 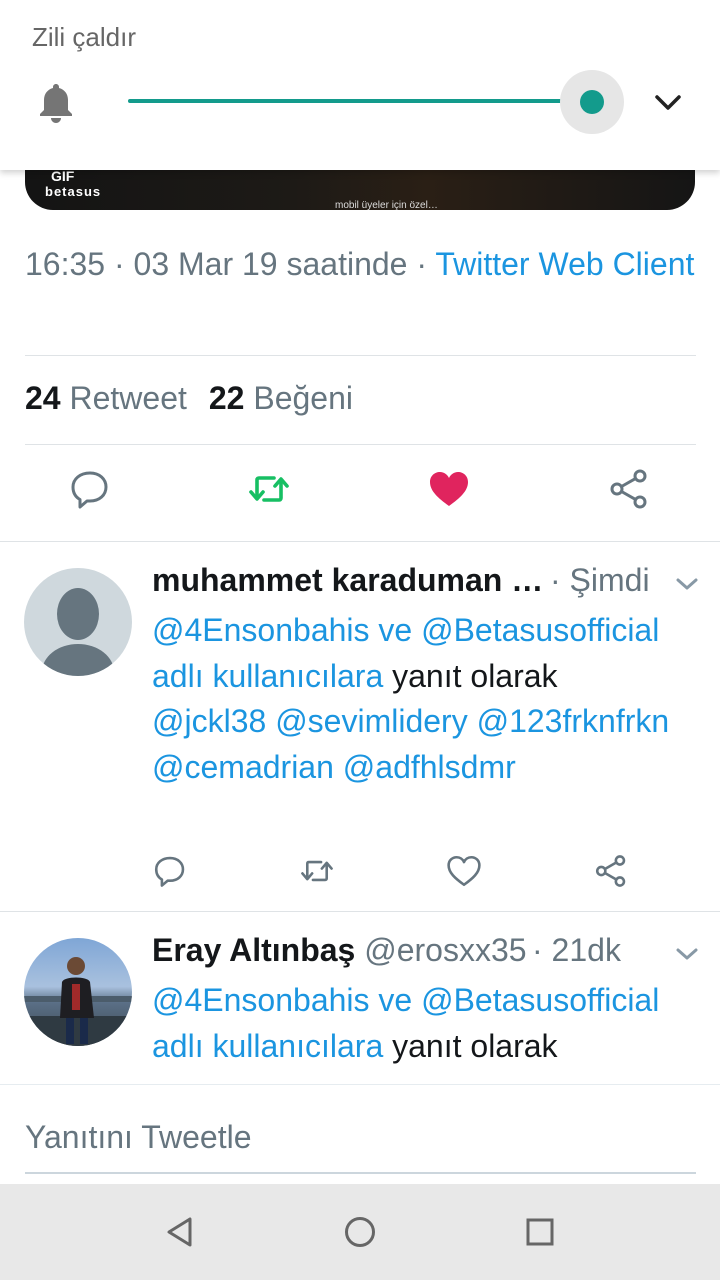 I want to click on retweet-count: 24, so click(x=43, y=398).